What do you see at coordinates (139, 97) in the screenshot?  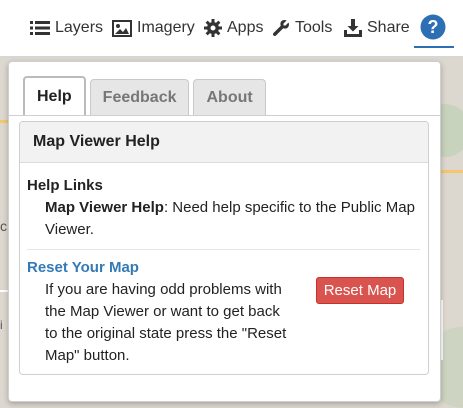 I see `tab-feedback: Feedback` at bounding box center [139, 97].